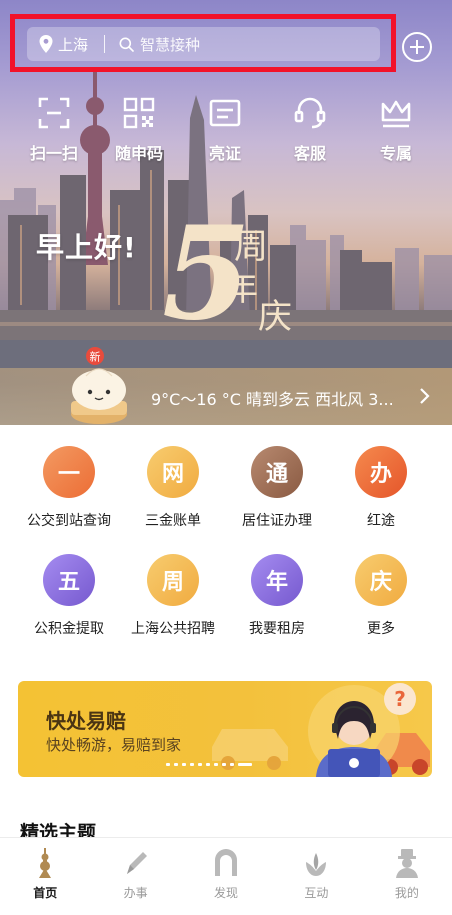  Describe the element at coordinates (173, 580) in the screenshot. I see `service-icon: 周` at that location.